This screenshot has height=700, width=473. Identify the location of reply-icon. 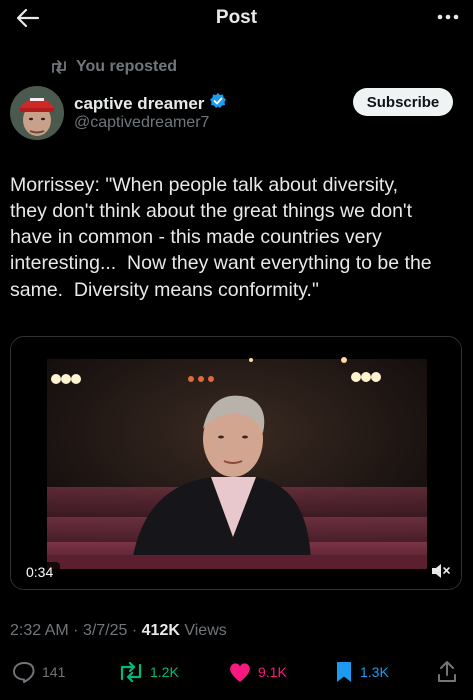
(24, 672).